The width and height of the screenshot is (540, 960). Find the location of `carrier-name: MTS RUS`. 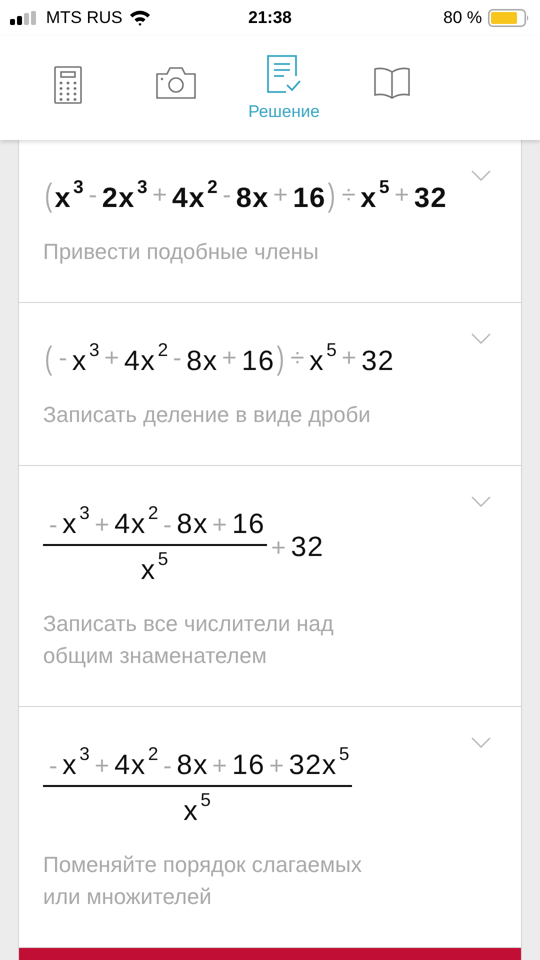

carrier-name: MTS RUS is located at coordinates (84, 18).